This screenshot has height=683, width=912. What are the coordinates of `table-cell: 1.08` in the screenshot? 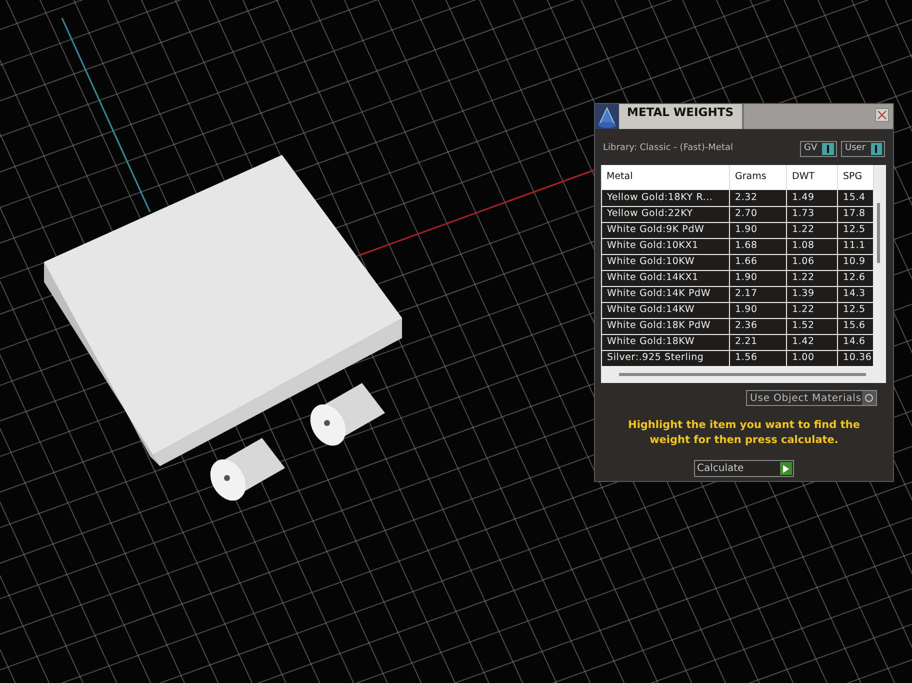 It's located at (812, 246).